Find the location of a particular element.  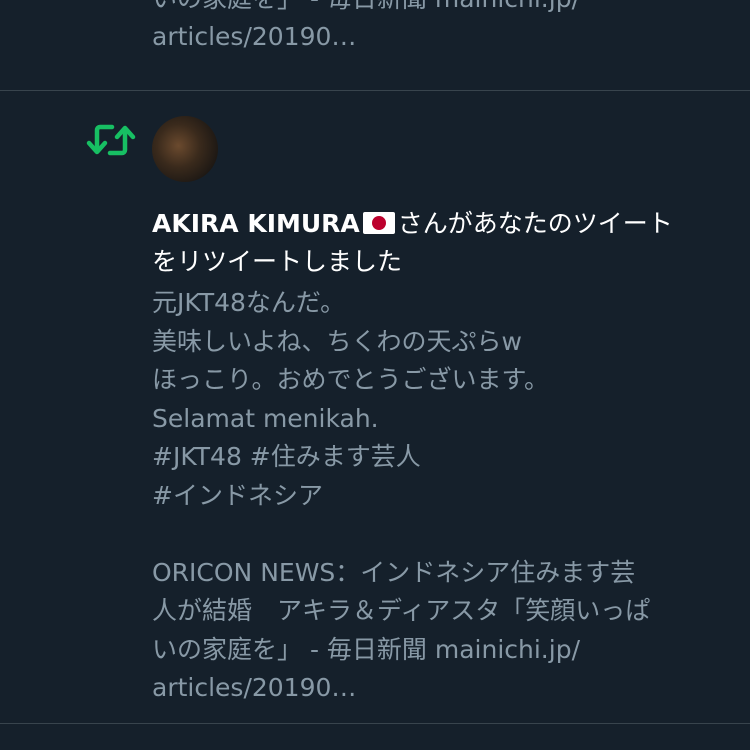

tweet-line: ORICON NEWS：インドネシア住みます芸 is located at coordinates (394, 572).